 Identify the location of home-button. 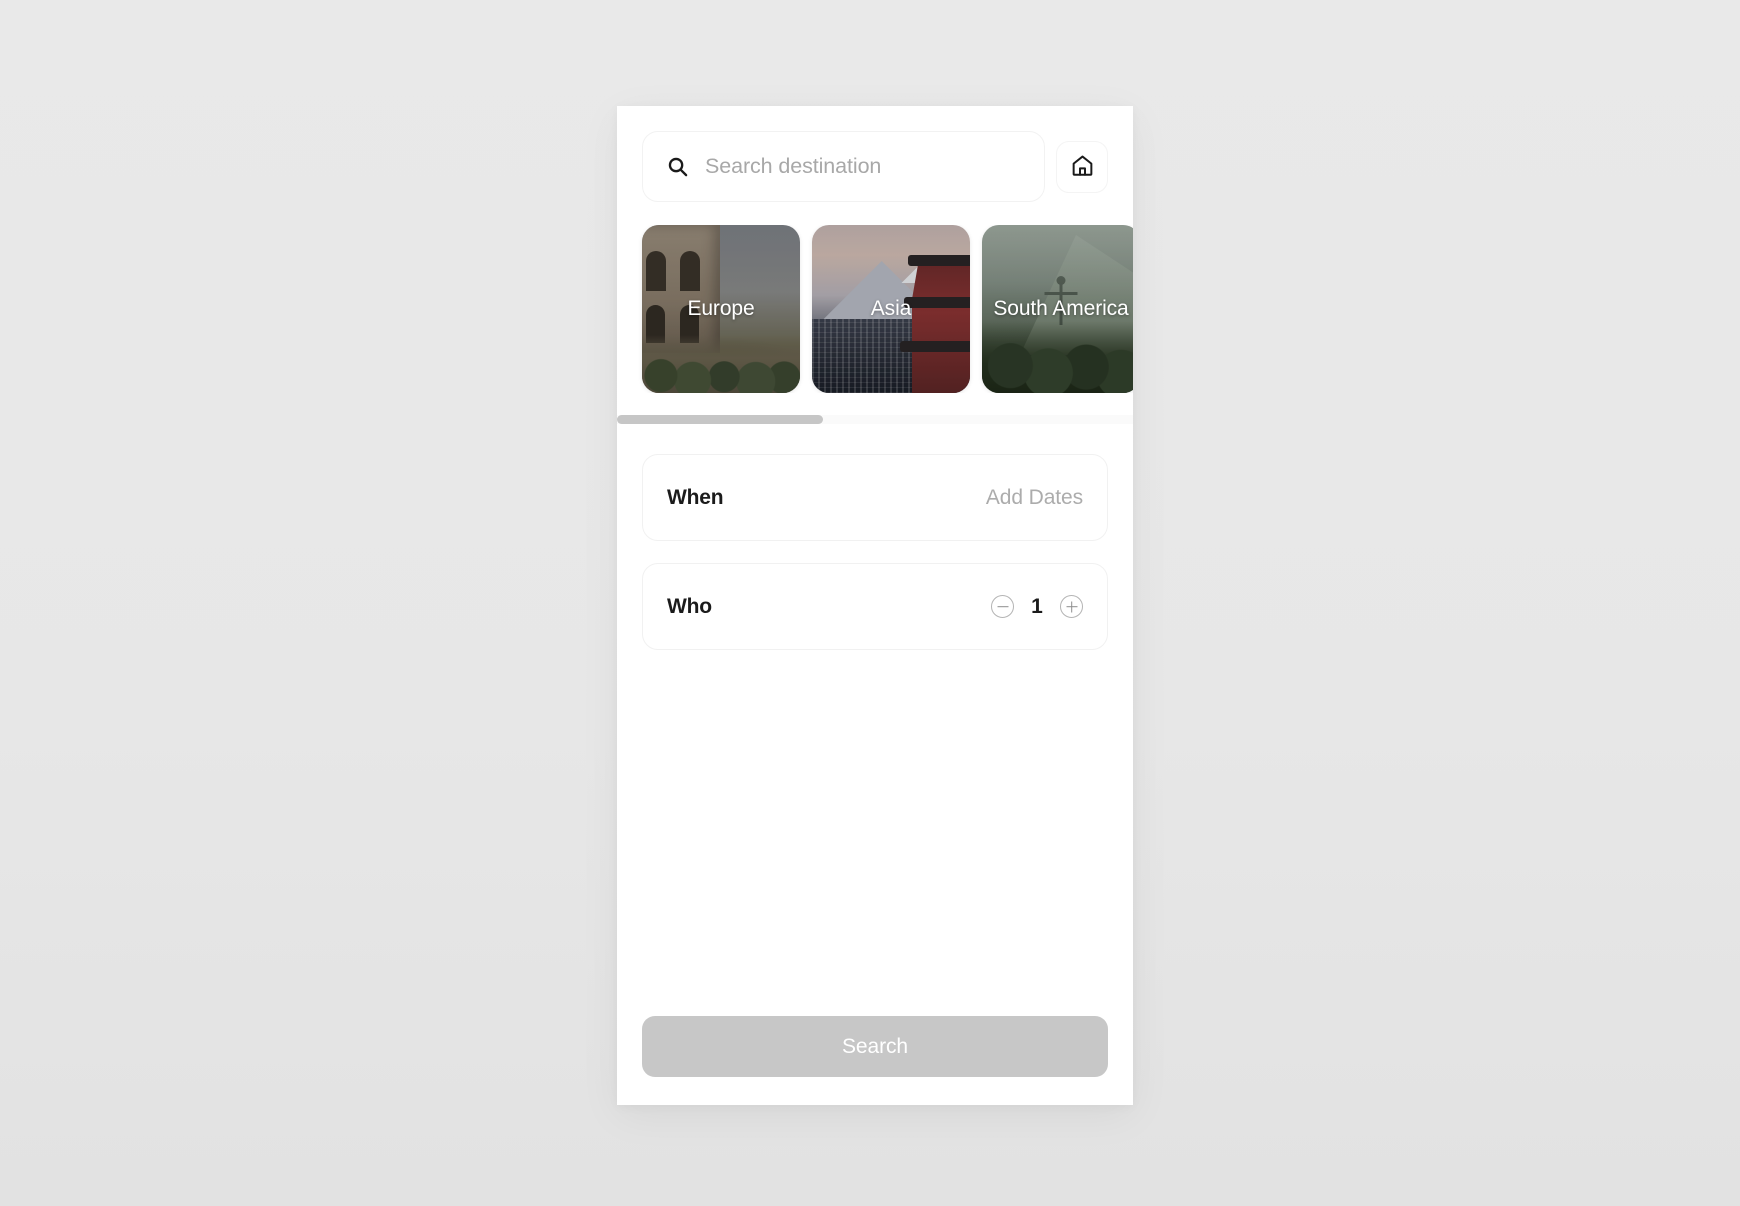
(1082, 166).